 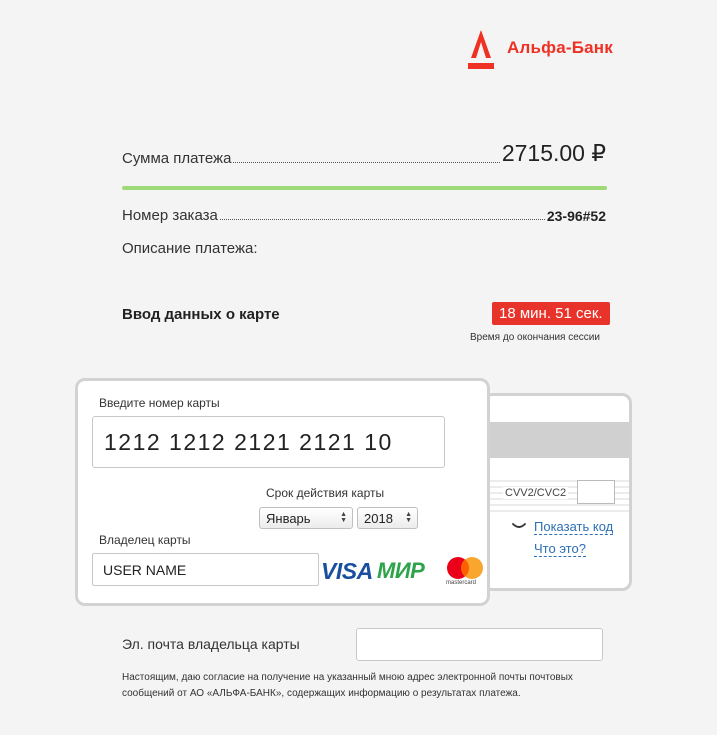 What do you see at coordinates (177, 158) in the screenshot?
I see `amount-label: Сумма платежа` at bounding box center [177, 158].